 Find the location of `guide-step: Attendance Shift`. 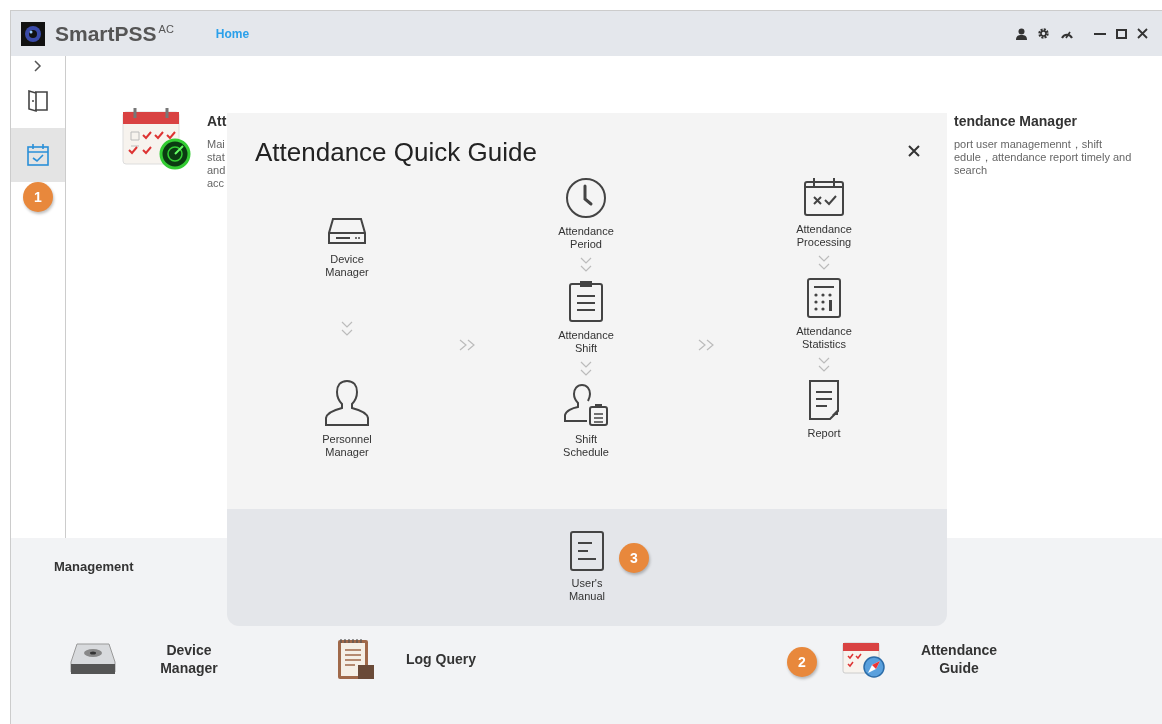

guide-step: Attendance Shift is located at coordinates (586, 317).